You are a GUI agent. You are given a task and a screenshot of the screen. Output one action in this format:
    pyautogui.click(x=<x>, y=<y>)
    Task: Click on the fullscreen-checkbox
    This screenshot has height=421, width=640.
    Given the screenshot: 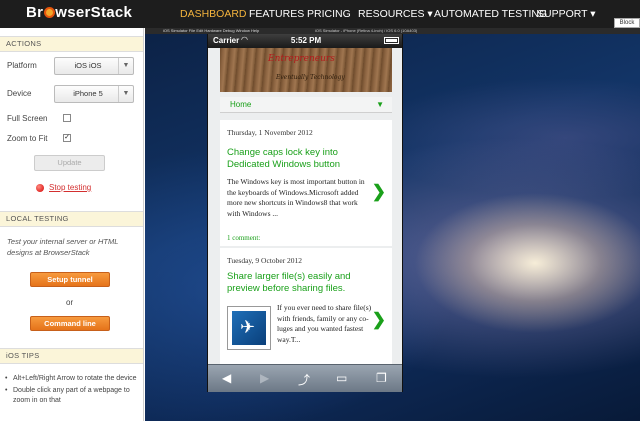 What is the action you would take?
    pyautogui.click(x=67, y=118)
    